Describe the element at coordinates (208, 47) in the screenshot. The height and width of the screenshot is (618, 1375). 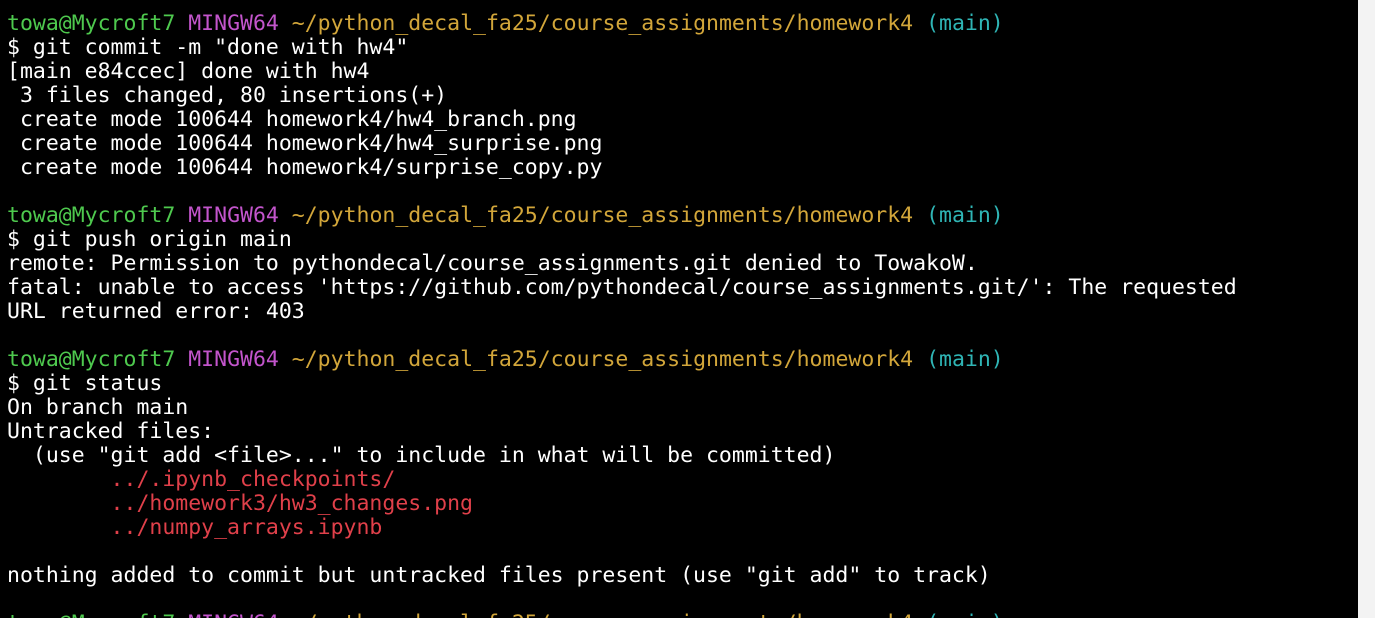
I see `command-line: $ git commit -m "done with hw4"` at that location.